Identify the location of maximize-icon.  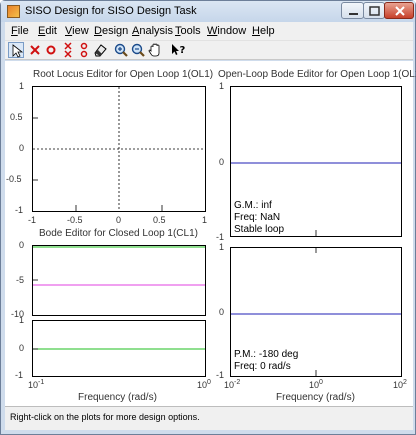
(374, 11).